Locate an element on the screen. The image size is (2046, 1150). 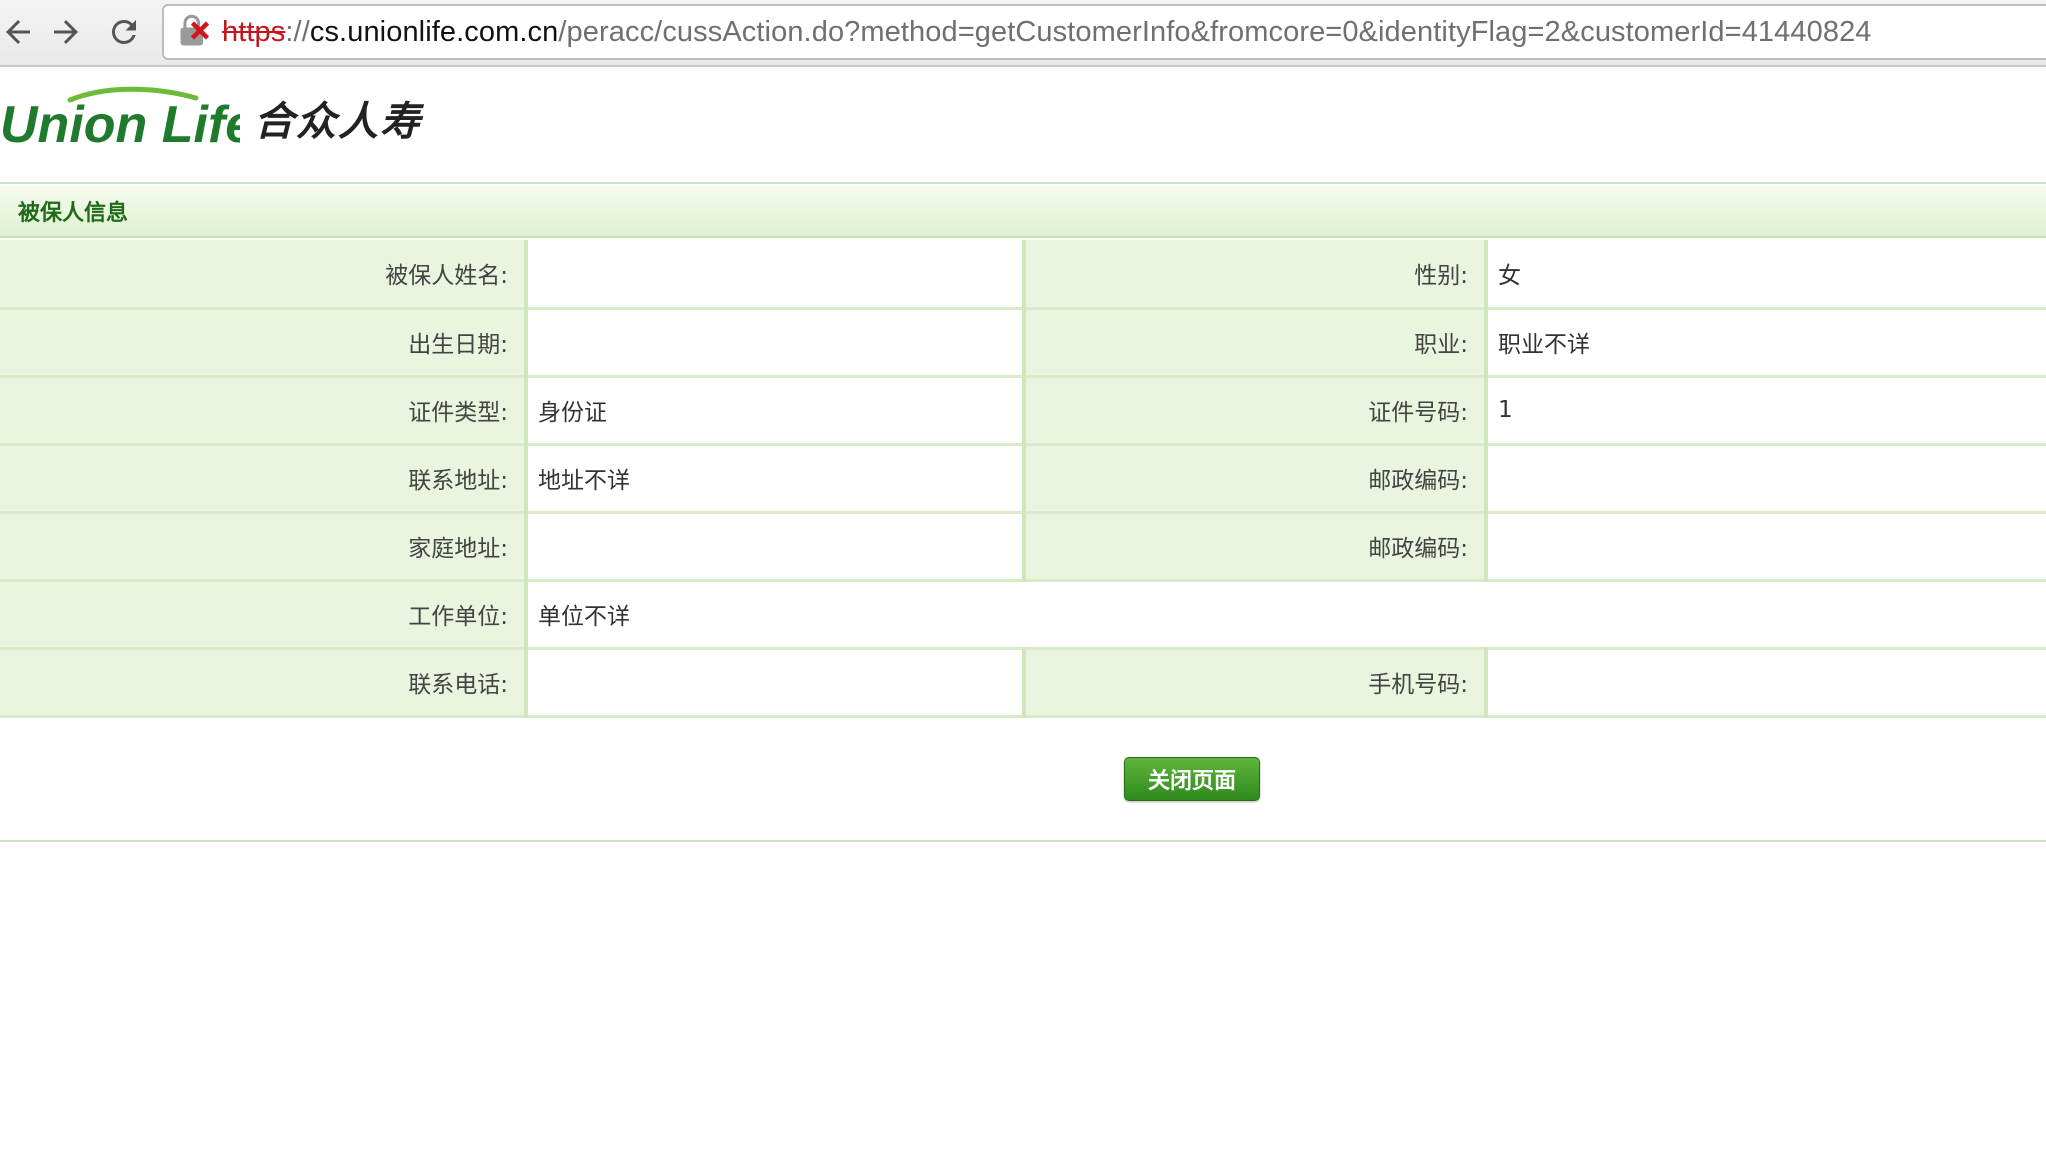
table-row: 证件类型: 身份证 证件号码: 1 is located at coordinates (1023, 411).